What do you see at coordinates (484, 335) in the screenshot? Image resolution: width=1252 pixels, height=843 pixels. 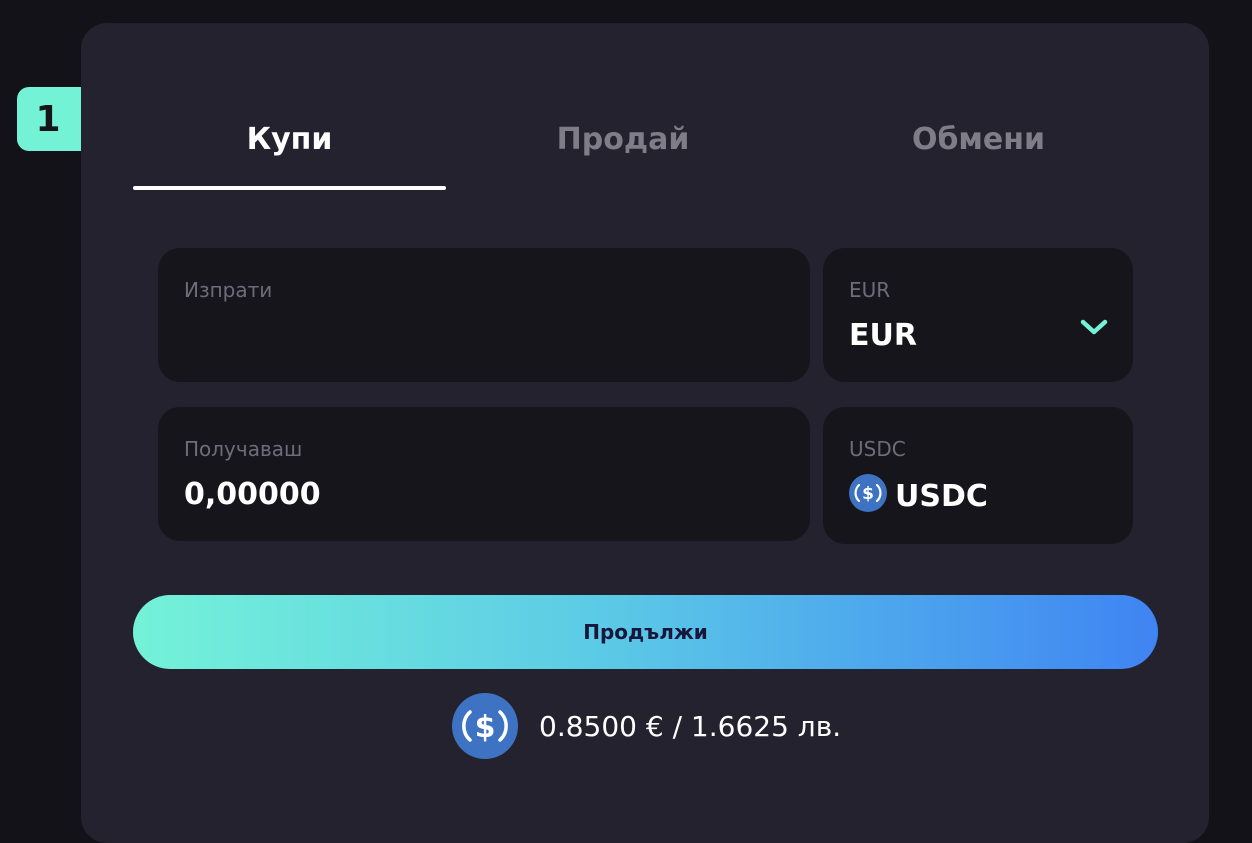 I see `send-amount-input` at bounding box center [484, 335].